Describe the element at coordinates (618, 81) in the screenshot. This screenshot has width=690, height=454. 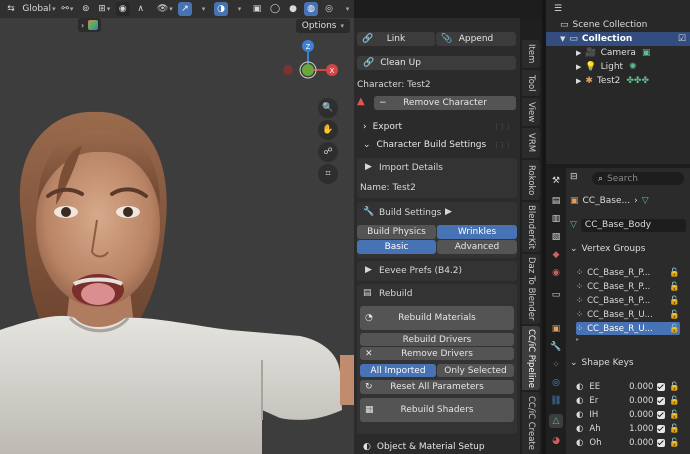
I see `outliner-item-test2: ▶ ✱ Test2 ✤✤✤` at that location.